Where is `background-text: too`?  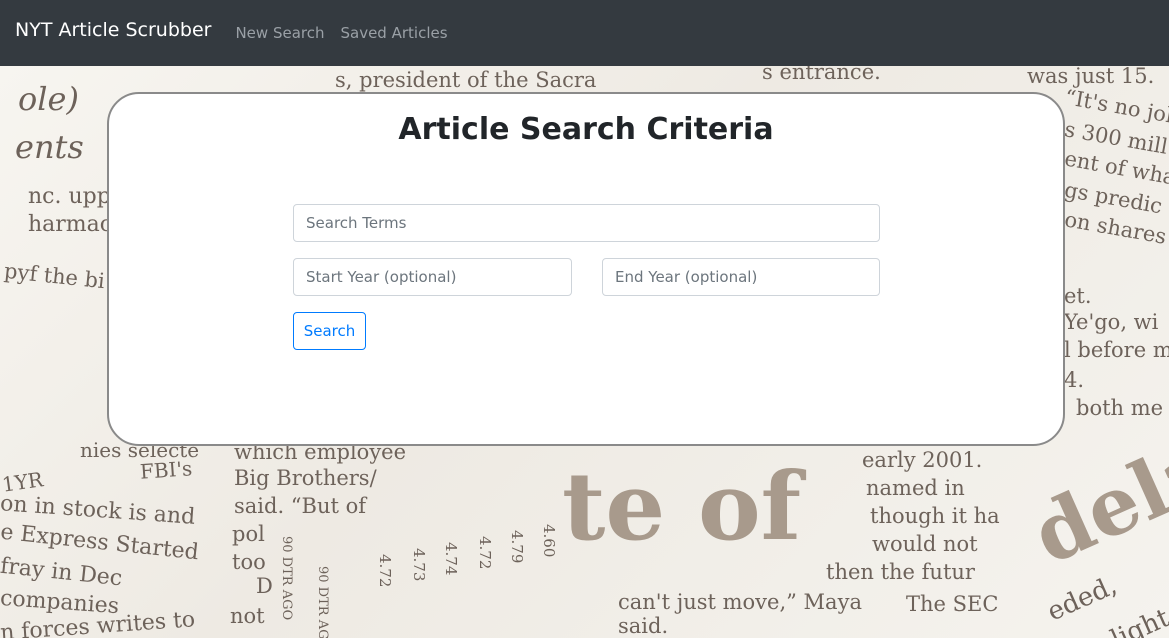
background-text: too is located at coordinates (249, 562).